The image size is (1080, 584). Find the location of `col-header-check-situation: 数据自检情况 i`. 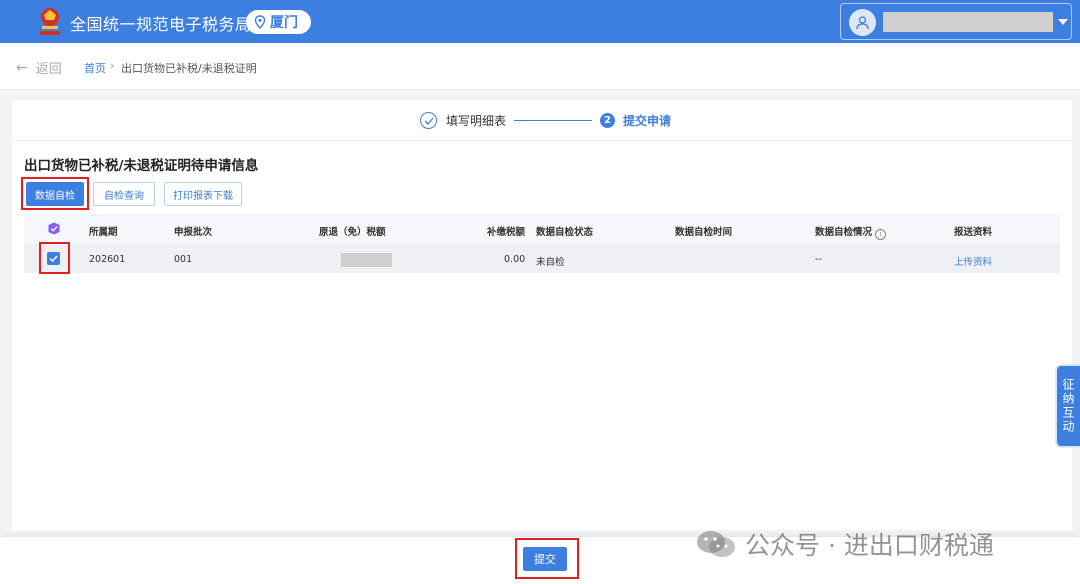

col-header-check-situation: 数据自检情况 i is located at coordinates (851, 232).